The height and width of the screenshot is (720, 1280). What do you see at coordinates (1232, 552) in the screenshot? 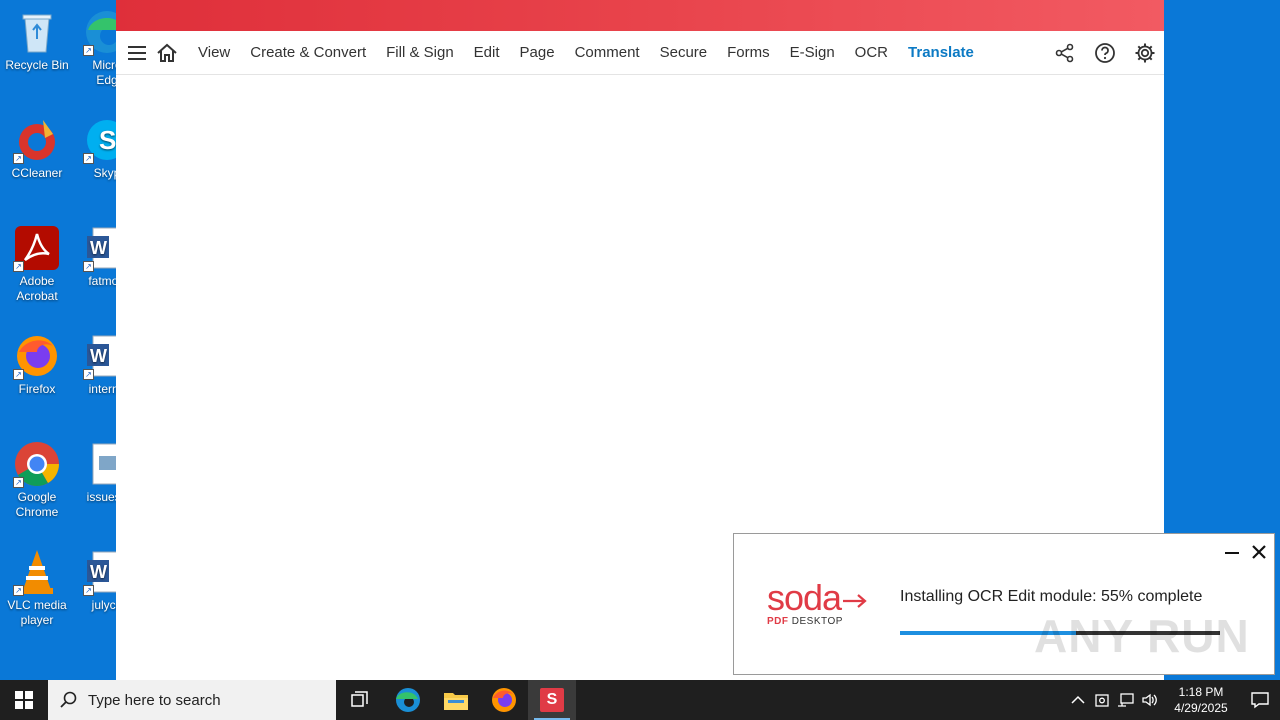
I see `minimize-icon` at bounding box center [1232, 552].